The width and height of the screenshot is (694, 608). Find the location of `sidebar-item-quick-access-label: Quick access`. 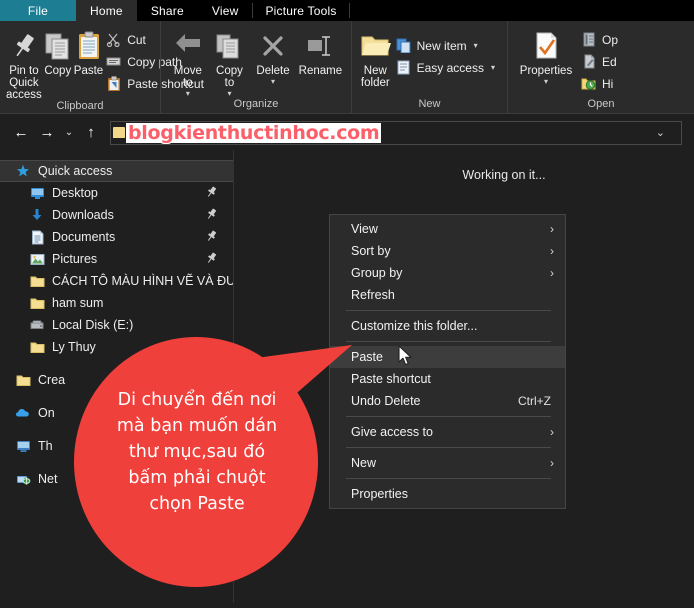

sidebar-item-quick-access-label: Quick access is located at coordinates (75, 171).